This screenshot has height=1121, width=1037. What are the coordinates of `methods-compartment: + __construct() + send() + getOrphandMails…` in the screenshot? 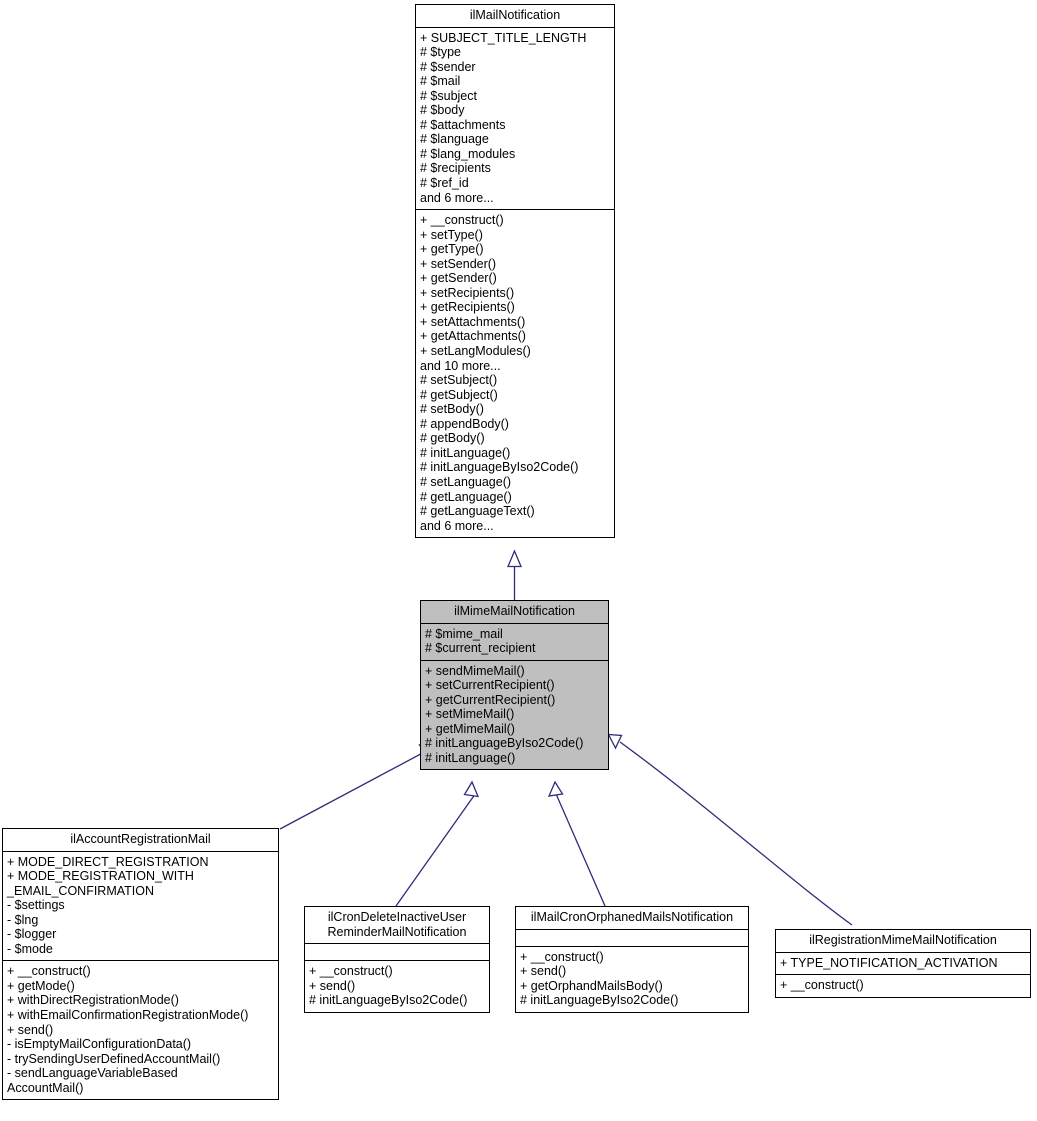 It's located at (632, 979).